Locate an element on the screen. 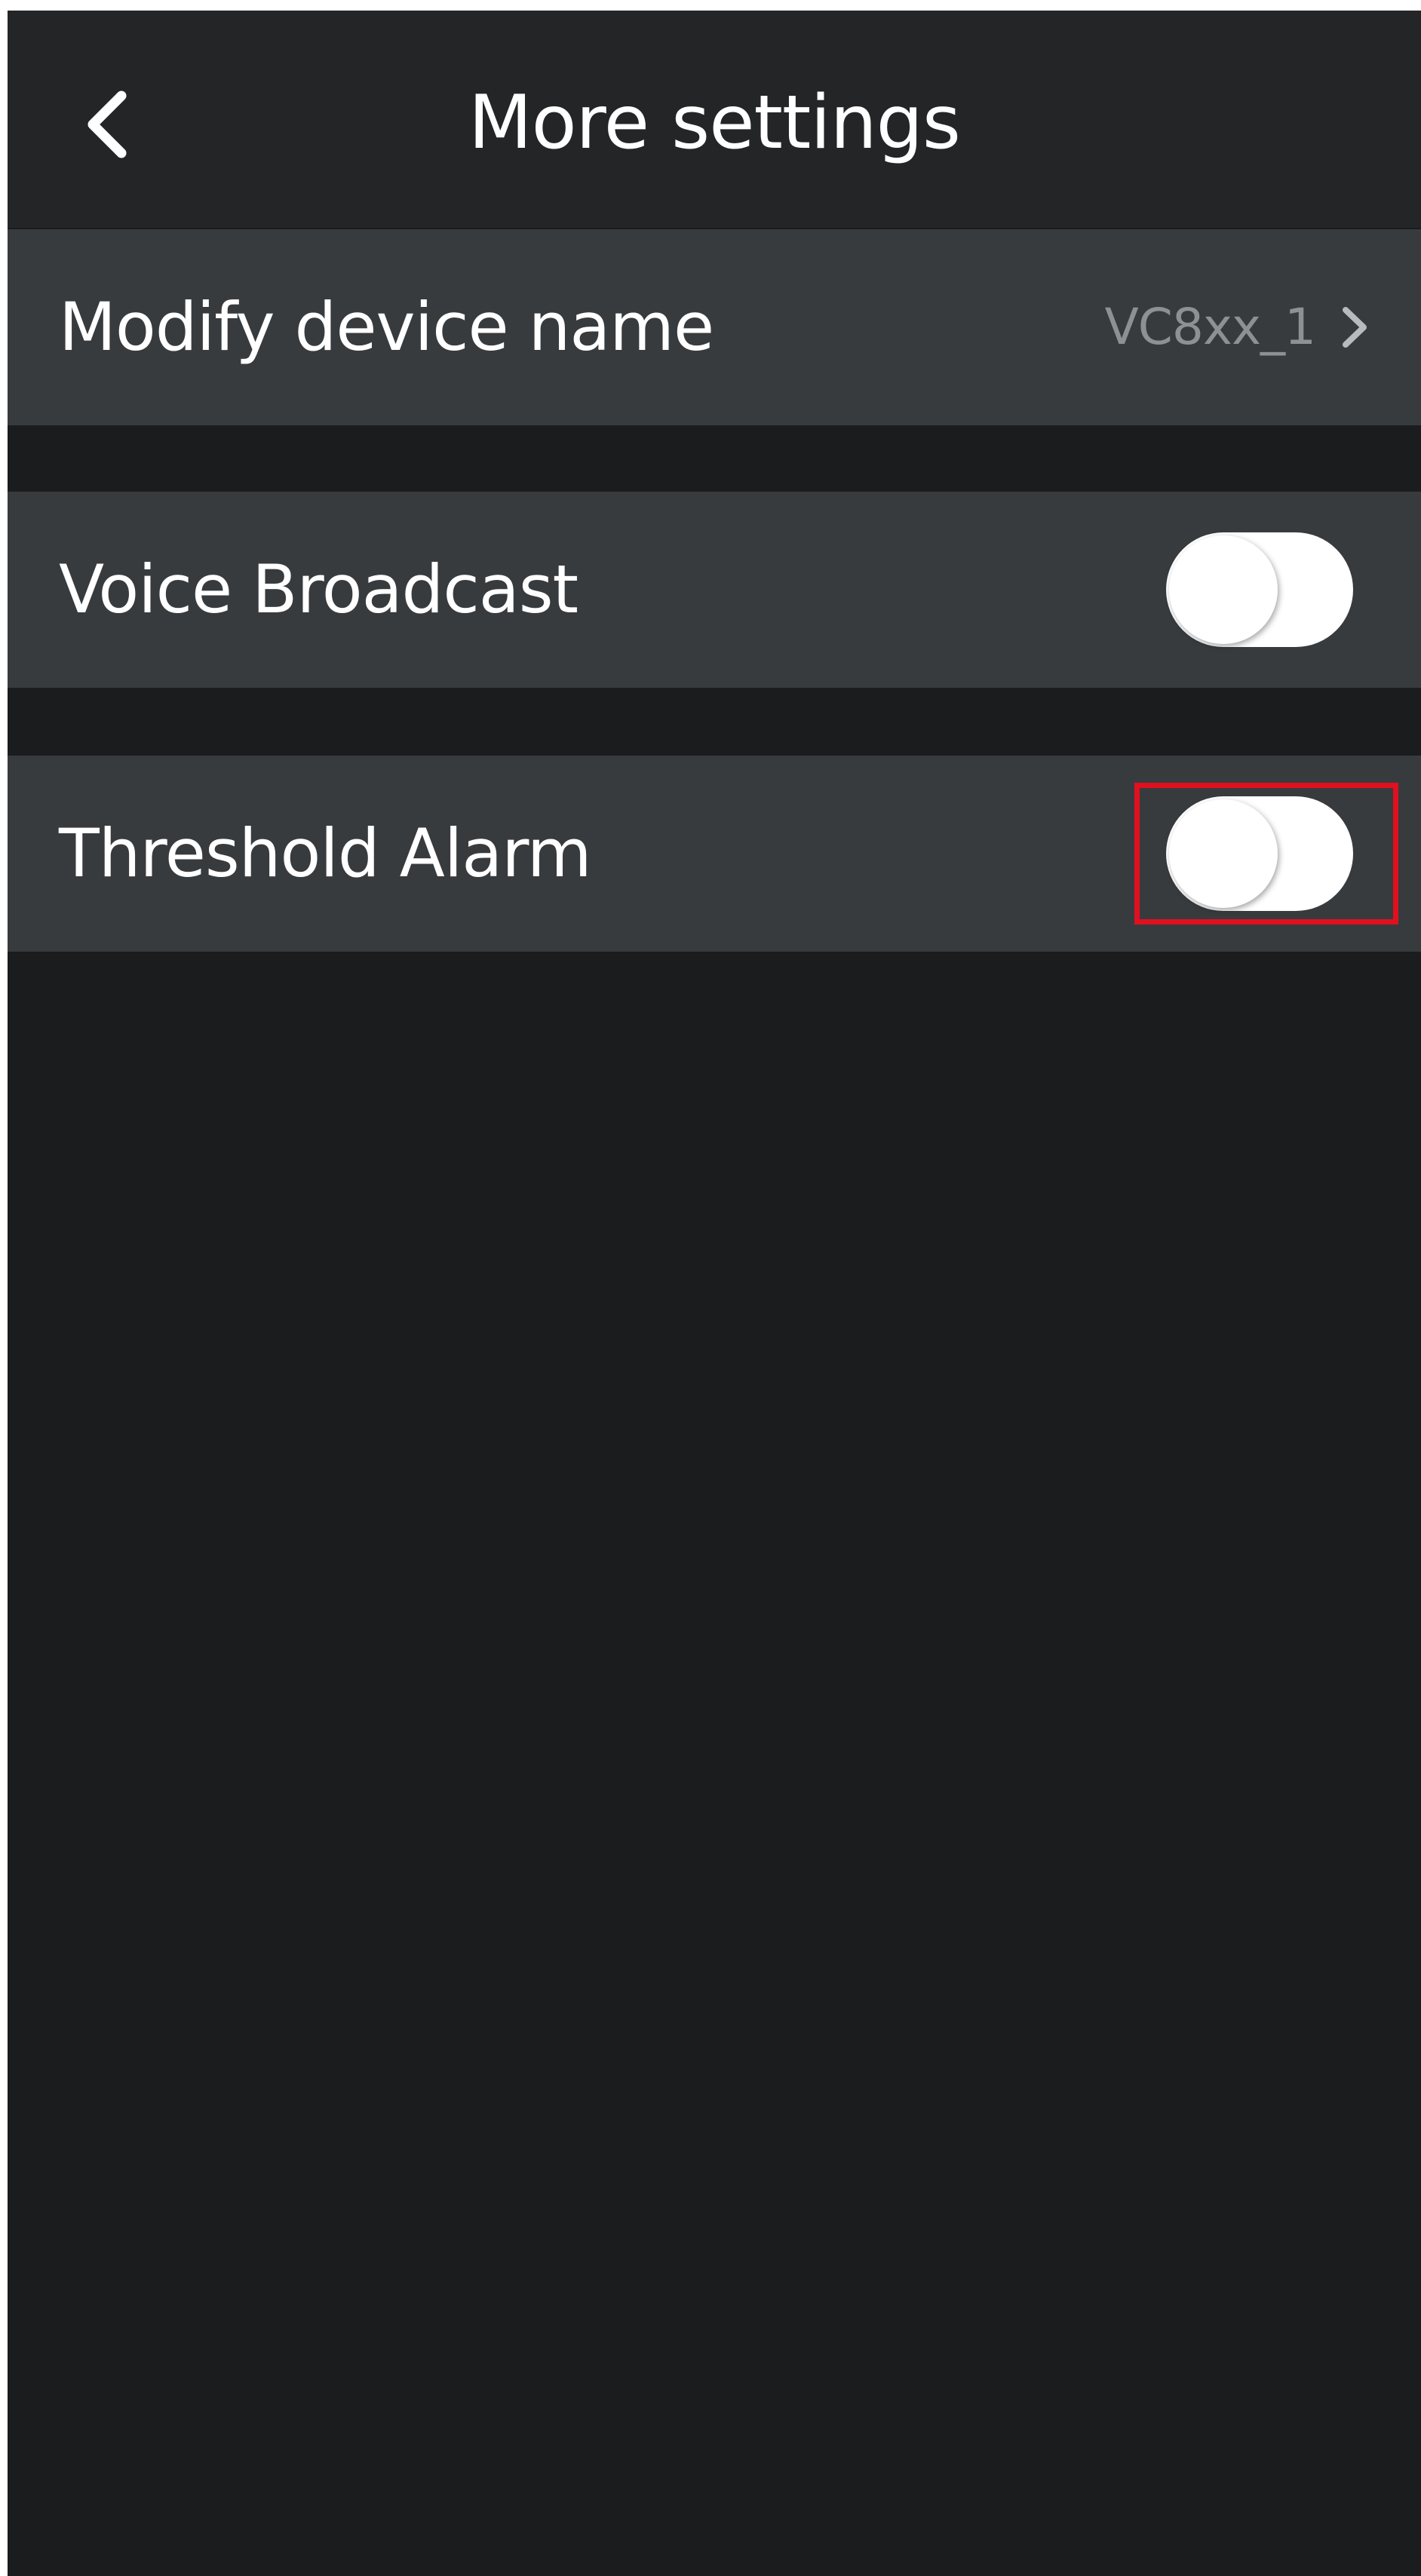  chevron-right-icon is located at coordinates (1354, 327).